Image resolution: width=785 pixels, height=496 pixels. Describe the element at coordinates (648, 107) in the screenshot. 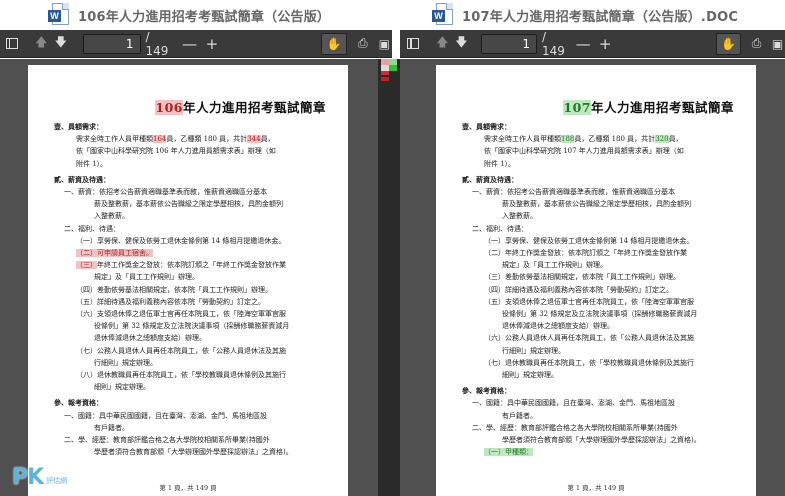

I see `document-title: 107年人力進用招考甄試簡章` at that location.